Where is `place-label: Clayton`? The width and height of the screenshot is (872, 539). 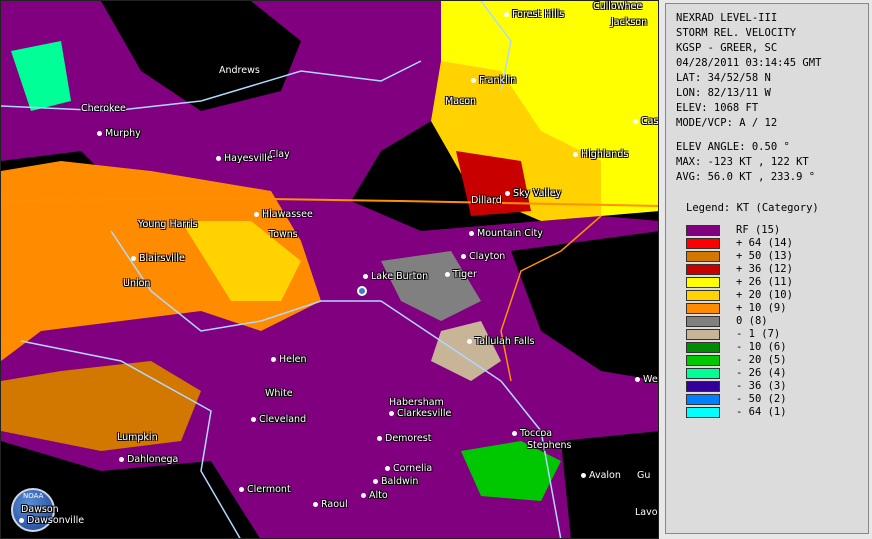 place-label: Clayton is located at coordinates (487, 256).